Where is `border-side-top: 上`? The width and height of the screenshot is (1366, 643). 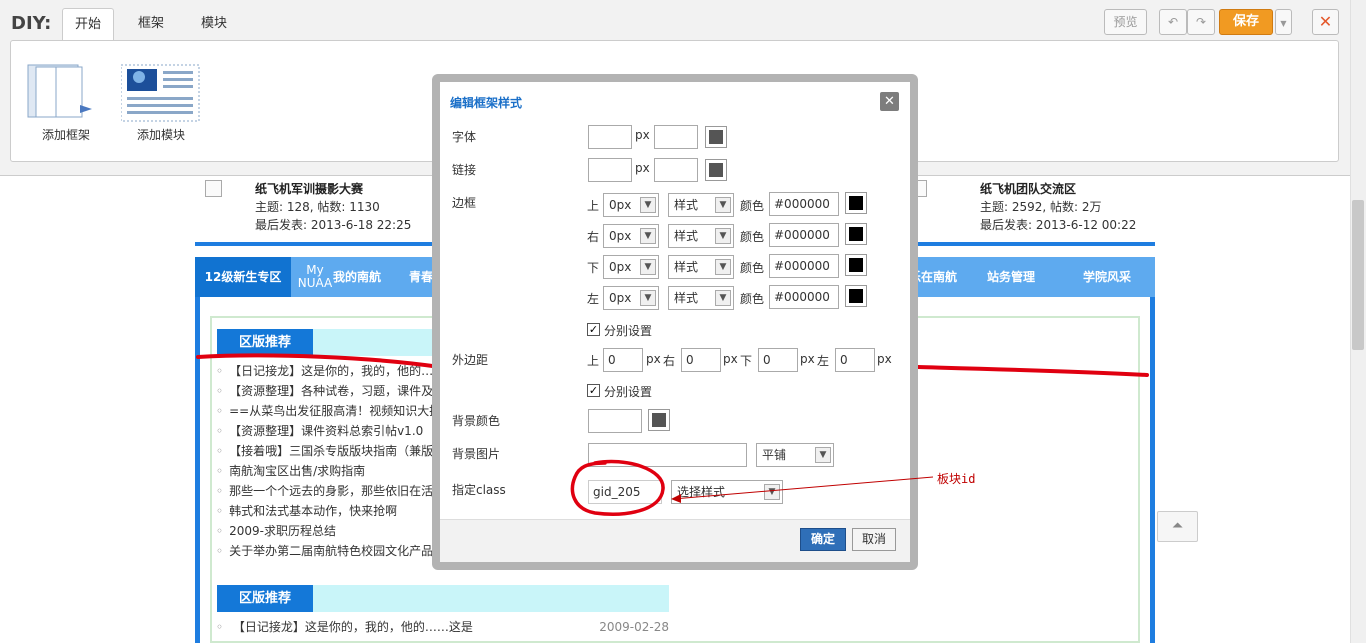
border-side-top: 上 is located at coordinates (593, 206).